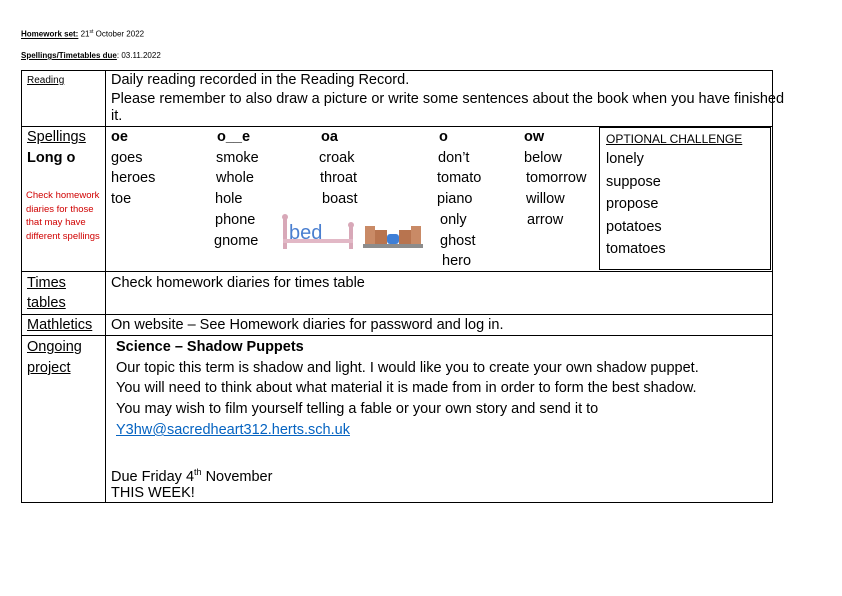 This screenshot has width=842, height=596. I want to click on word-o-e-4: phone, so click(235, 220).